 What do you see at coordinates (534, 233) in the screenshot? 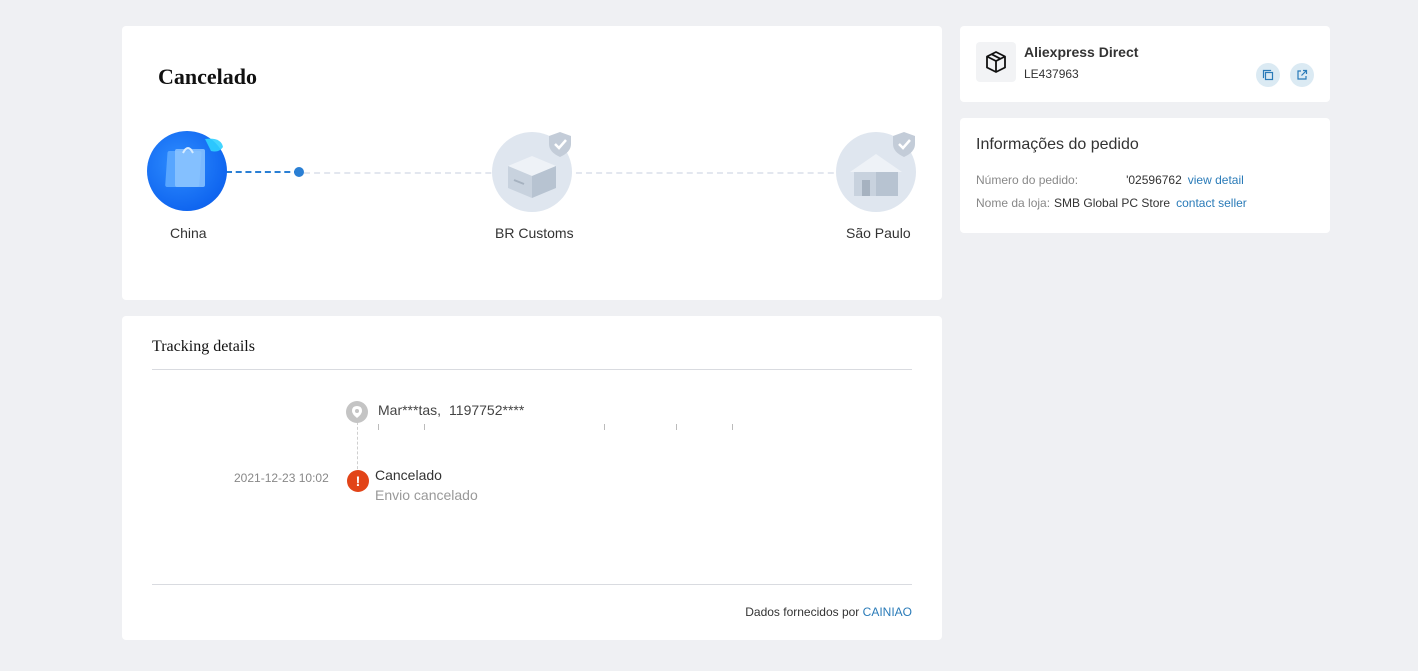
I see `stage-label-customs: BR Customs` at bounding box center [534, 233].